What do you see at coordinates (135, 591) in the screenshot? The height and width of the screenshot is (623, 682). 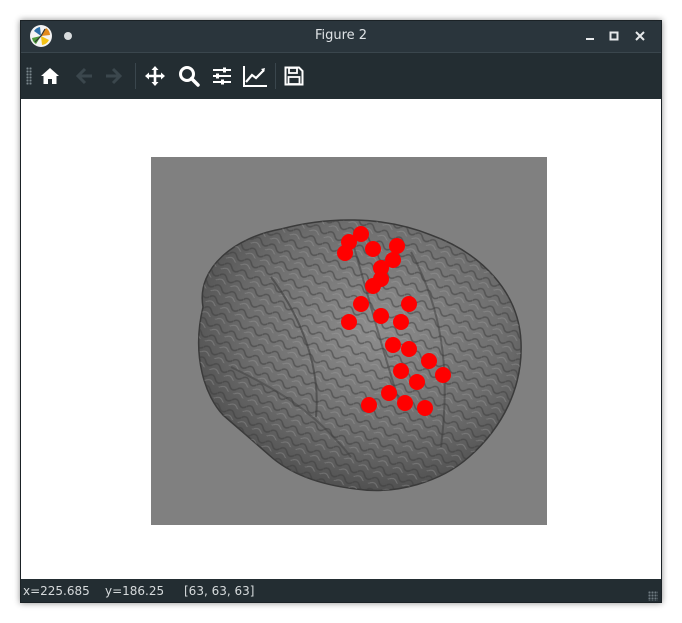 I see `cursor-y-readout: y=186.25` at bounding box center [135, 591].